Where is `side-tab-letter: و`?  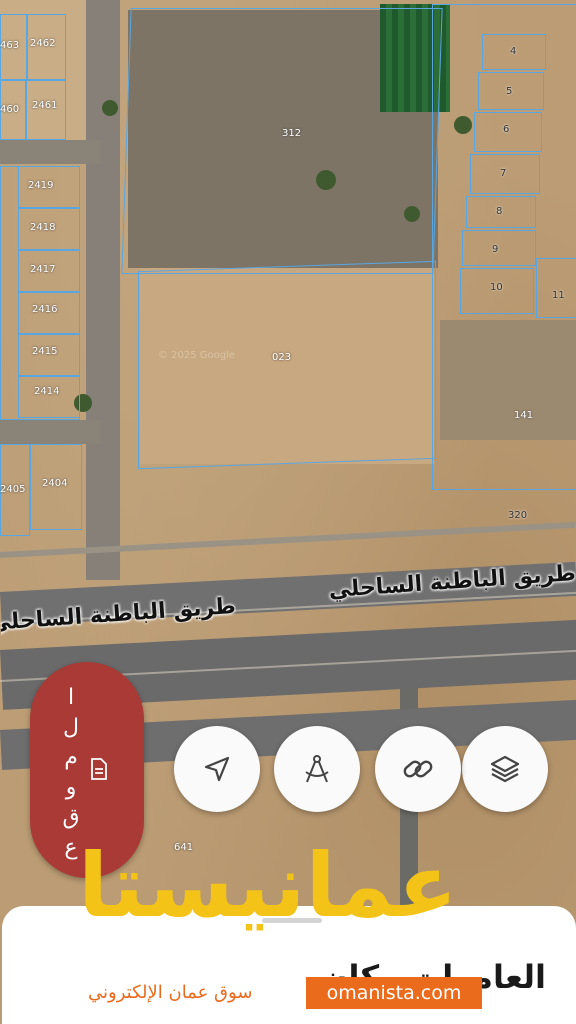 side-tab-letter: و is located at coordinates (71, 787).